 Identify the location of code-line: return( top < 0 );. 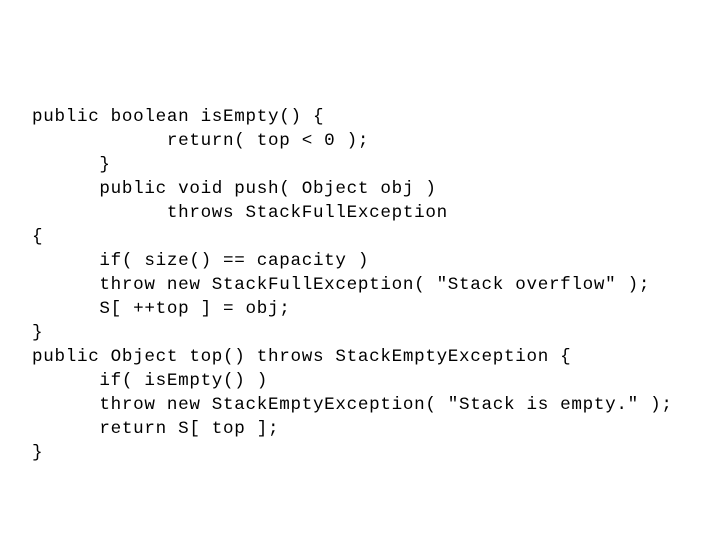
(201, 141).